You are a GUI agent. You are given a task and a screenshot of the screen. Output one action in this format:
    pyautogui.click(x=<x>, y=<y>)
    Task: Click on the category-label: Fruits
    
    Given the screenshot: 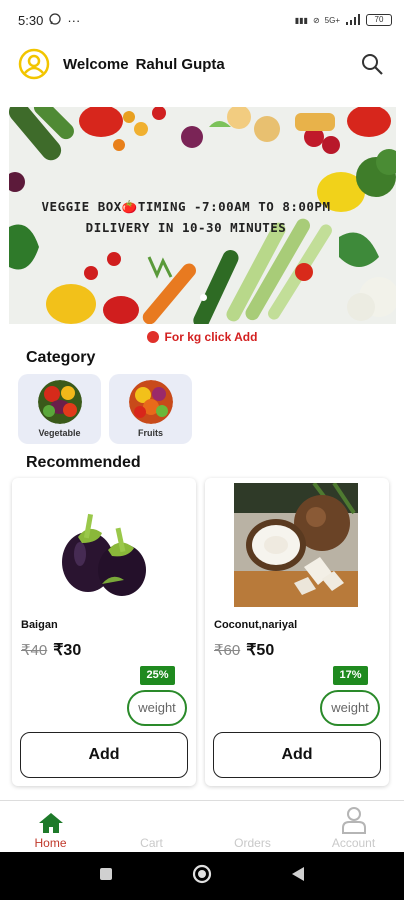 What is the action you would take?
    pyautogui.click(x=150, y=433)
    